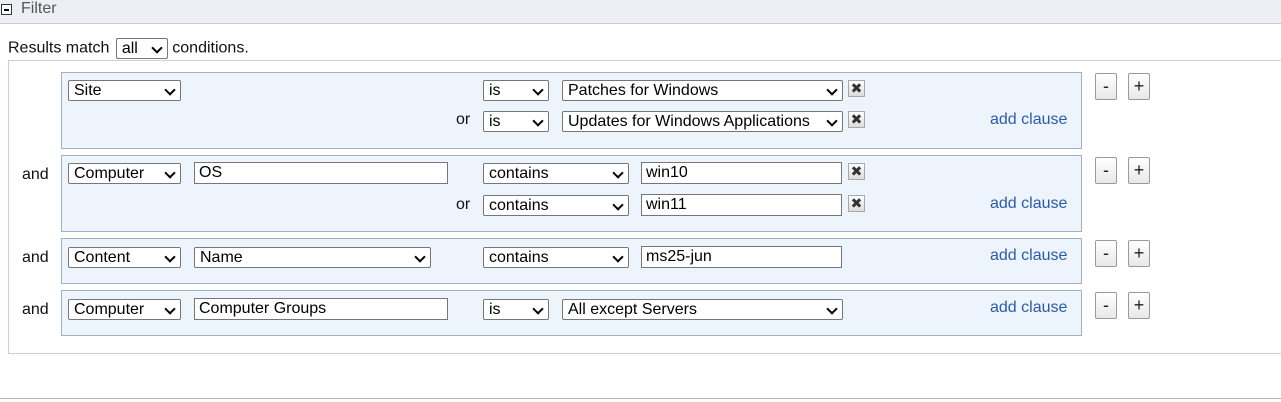 The image size is (1281, 402). What do you see at coordinates (640, 398) in the screenshot?
I see `bottom-divider` at bounding box center [640, 398].